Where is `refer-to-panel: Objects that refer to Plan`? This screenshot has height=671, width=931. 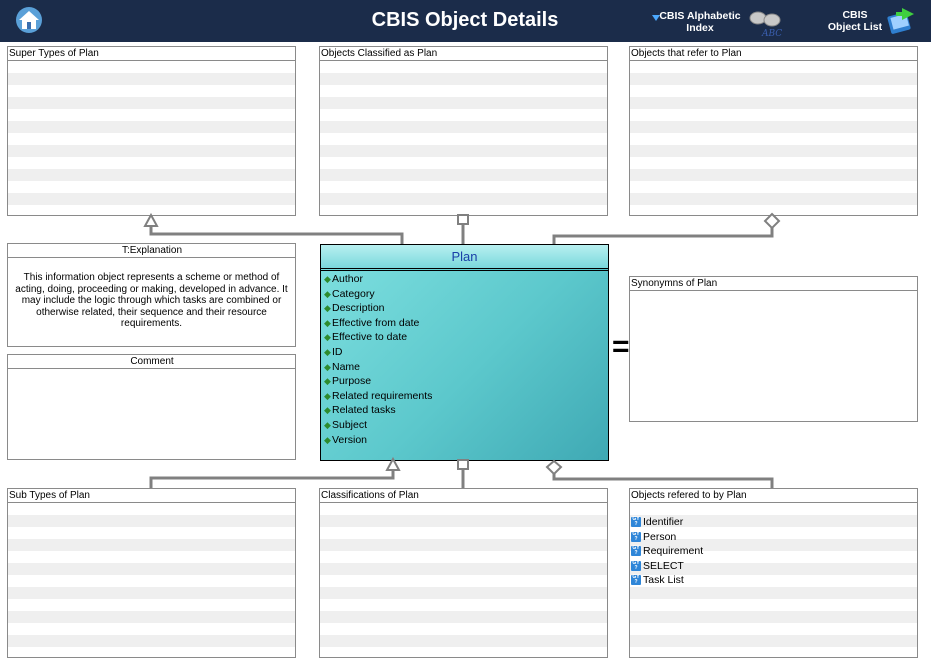
refer-to-panel: Objects that refer to Plan is located at coordinates (773, 131).